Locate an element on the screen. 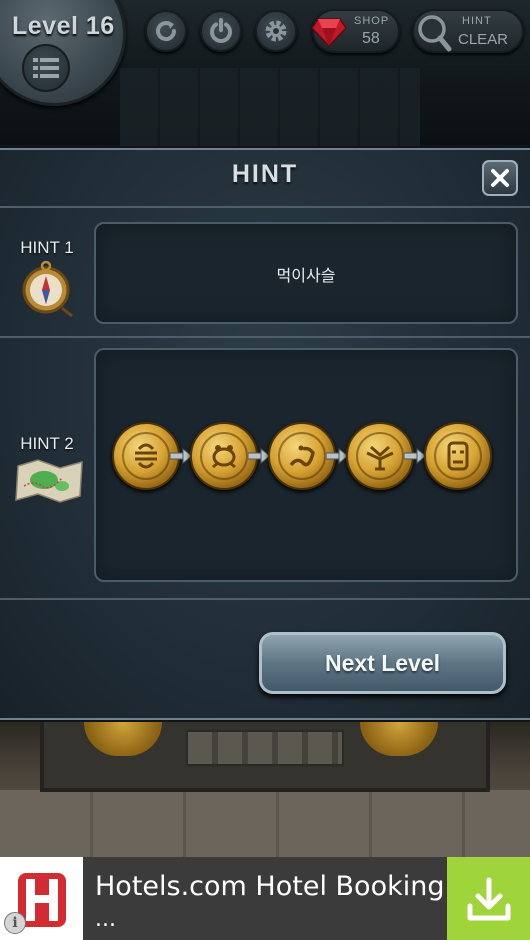  dialog-title: HINT is located at coordinates (265, 174).